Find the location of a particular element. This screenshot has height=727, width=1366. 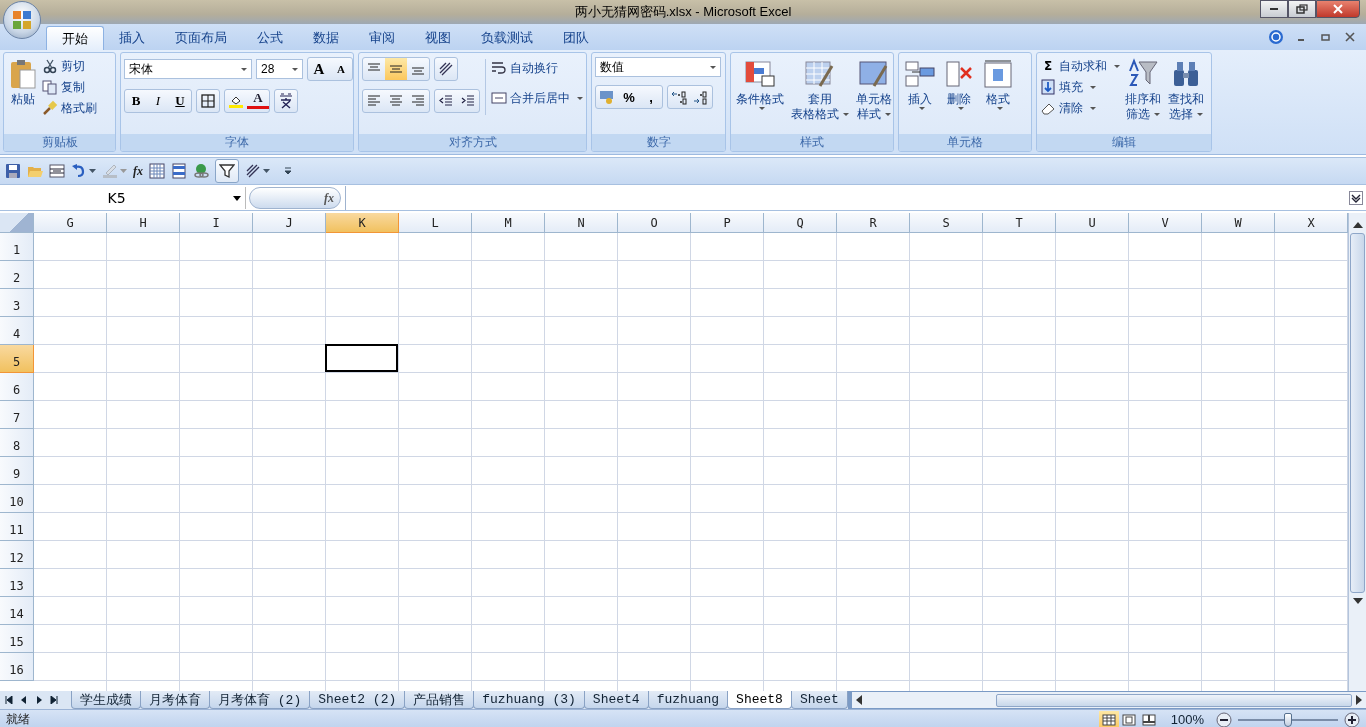

row-header: 7 is located at coordinates (17, 415).